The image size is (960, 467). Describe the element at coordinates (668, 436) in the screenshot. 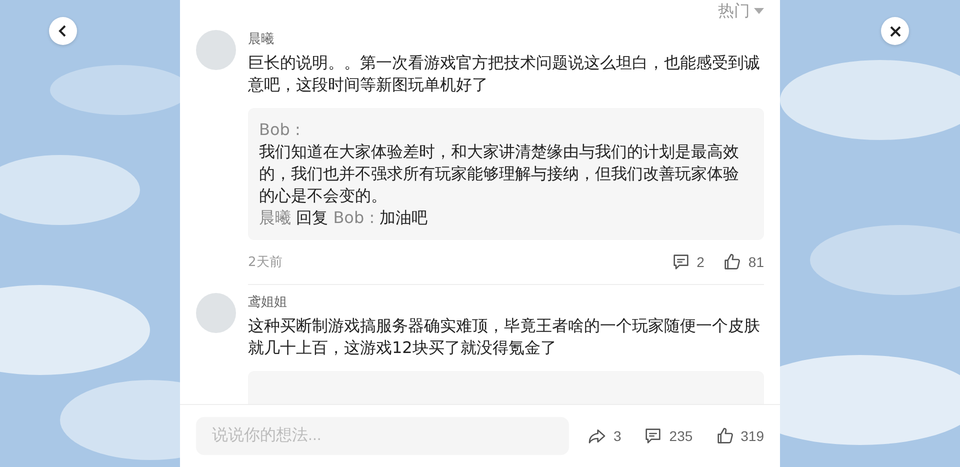

I see `comments-button: 235` at that location.